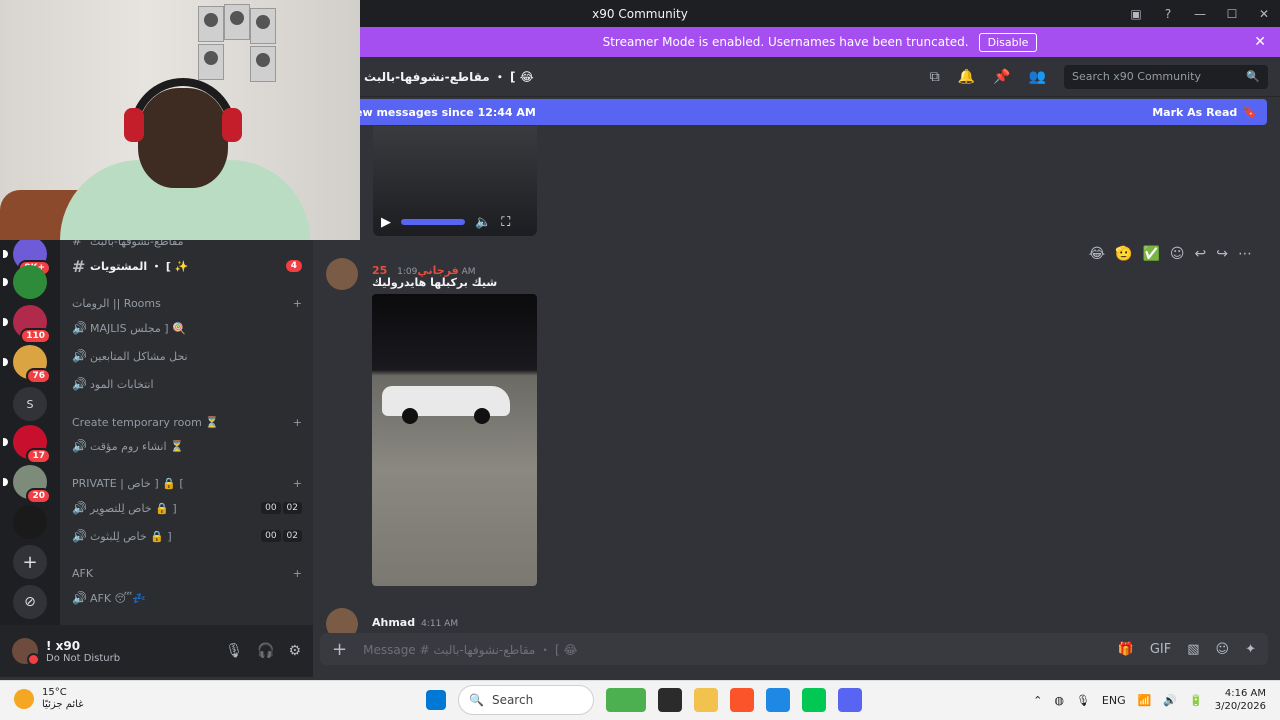 Image resolution: width=1280 pixels, height=720 pixels. What do you see at coordinates (1136, 14) in the screenshot?
I see `inbox-icon: ▣` at bounding box center [1136, 14].